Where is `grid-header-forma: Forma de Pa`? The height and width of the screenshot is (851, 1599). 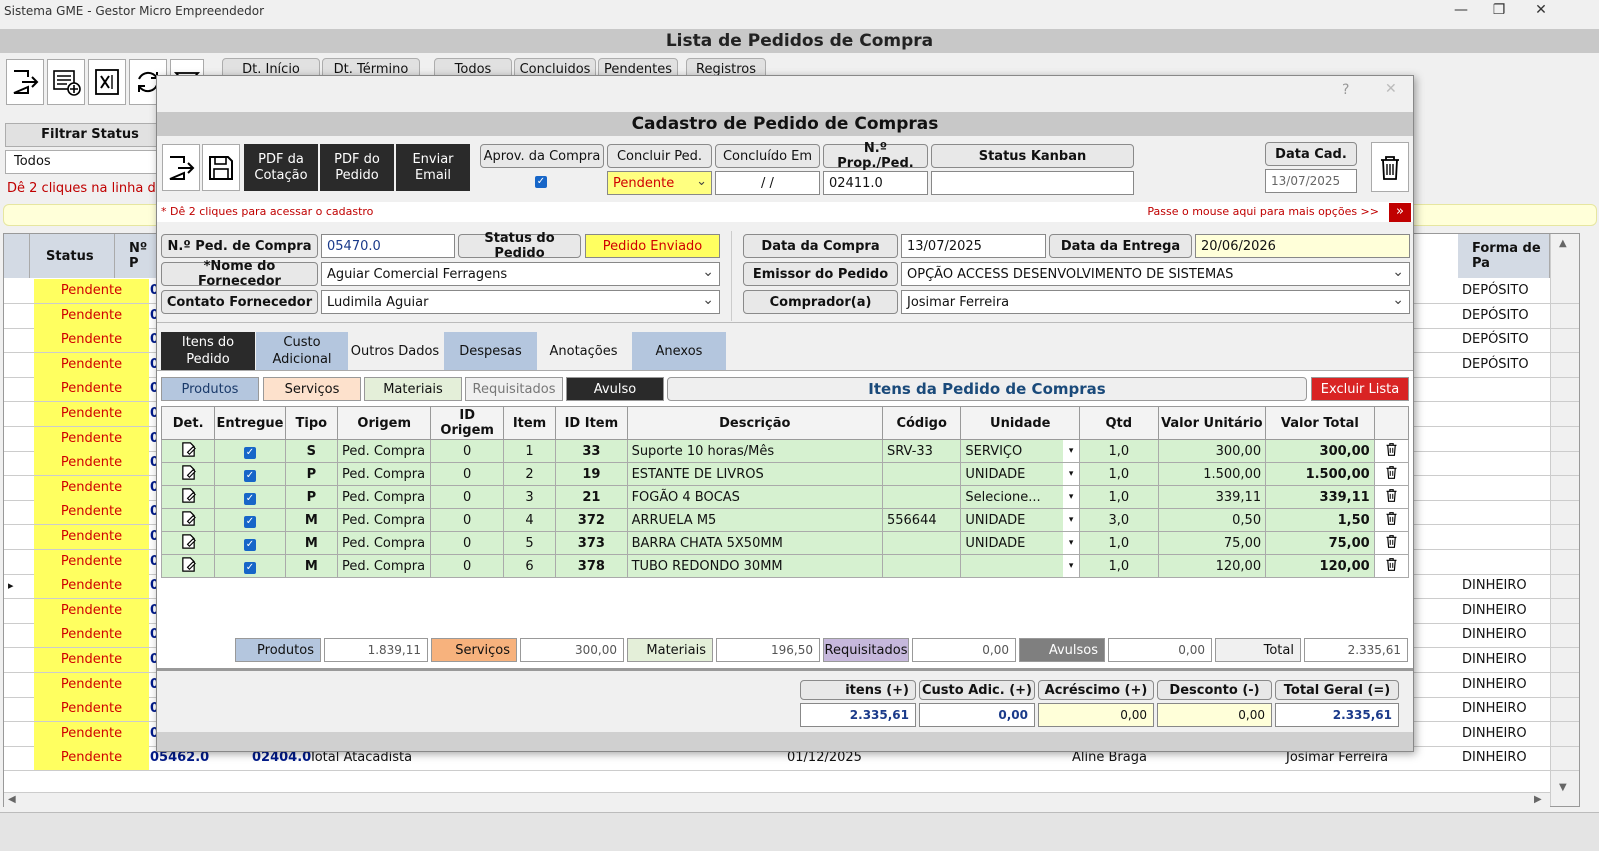 grid-header-forma: Forma de Pa is located at coordinates (1504, 256).